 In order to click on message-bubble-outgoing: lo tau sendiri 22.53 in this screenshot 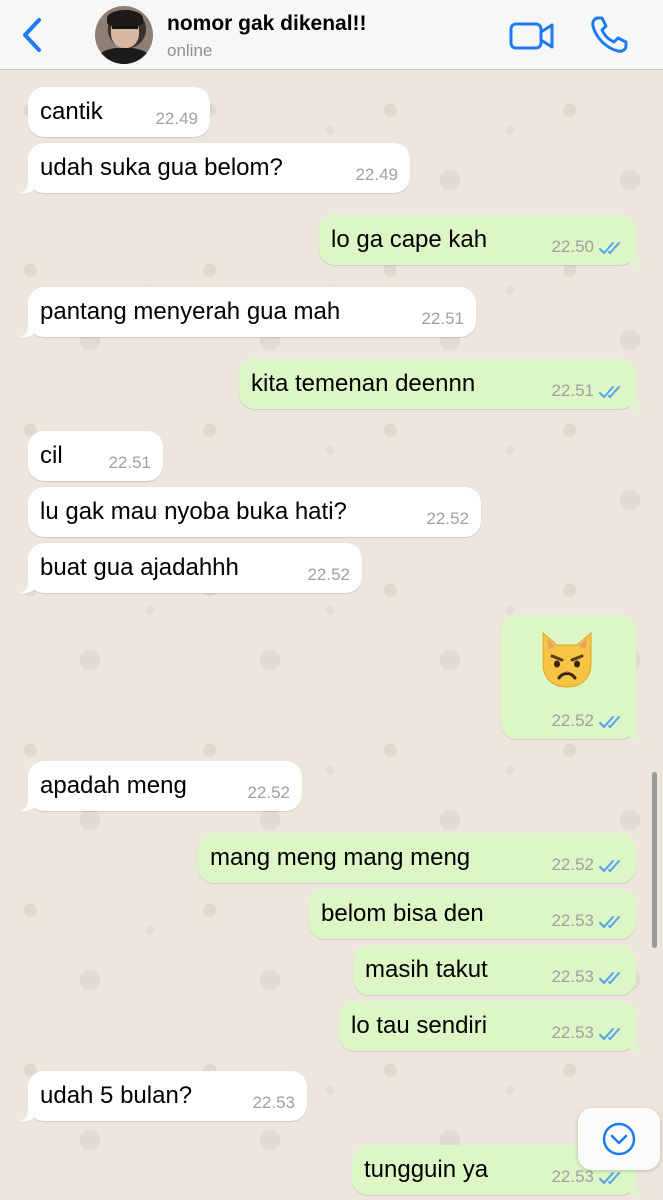, I will do `click(494, 1026)`.